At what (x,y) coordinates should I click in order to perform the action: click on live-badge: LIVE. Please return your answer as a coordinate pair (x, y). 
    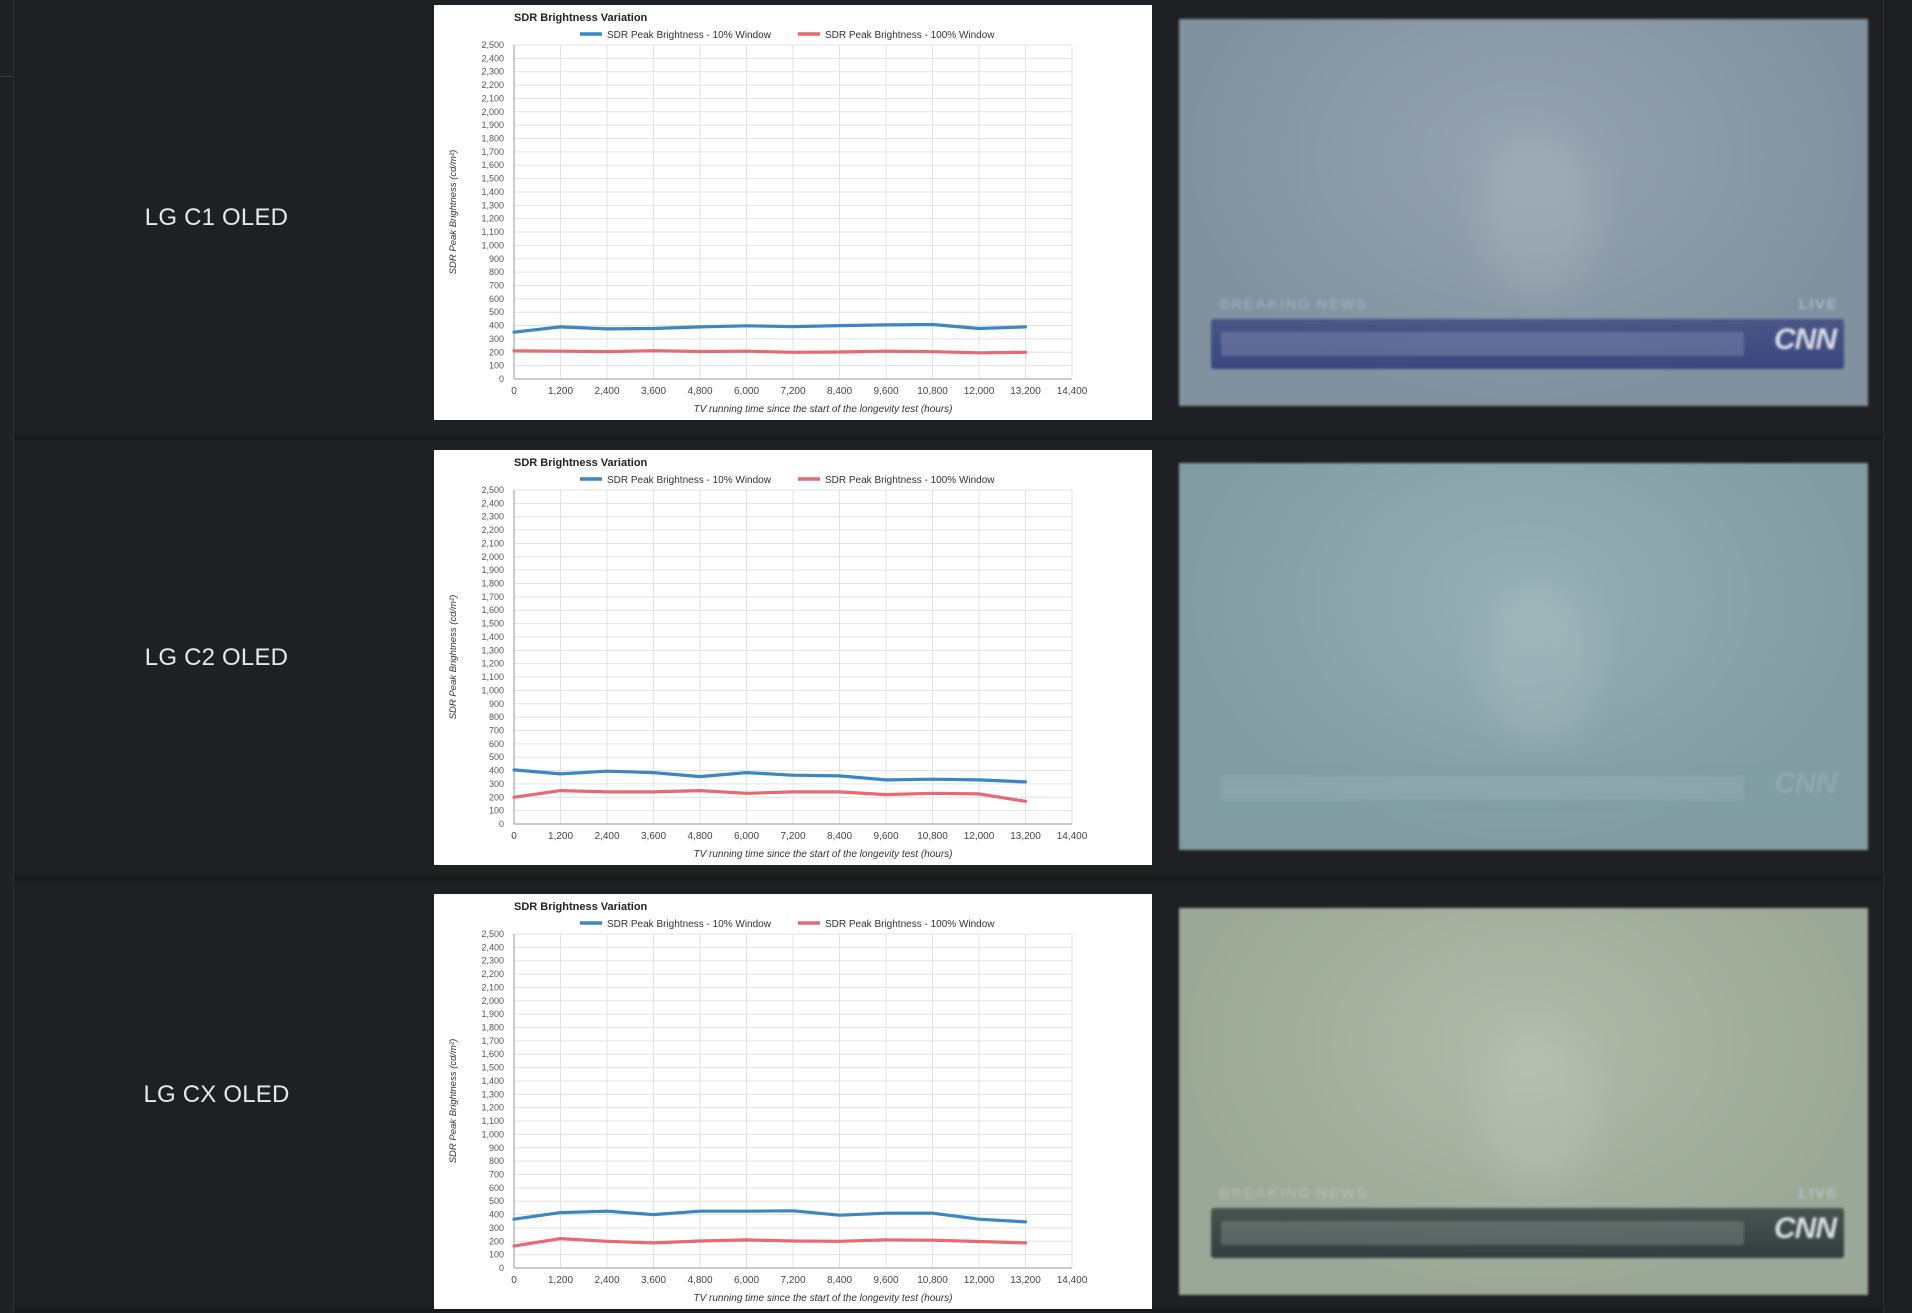
    Looking at the image, I should click on (1818, 1193).